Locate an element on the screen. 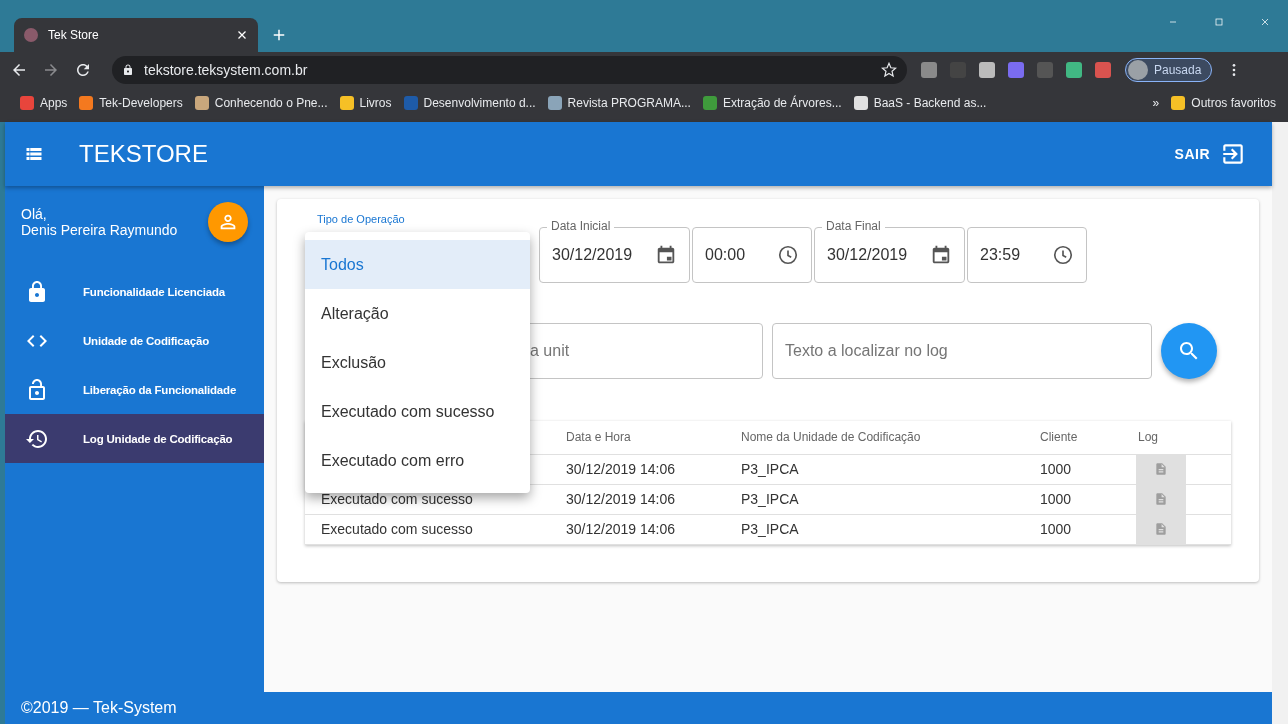  bookmark-link: Tek-Developers is located at coordinates (131, 103).